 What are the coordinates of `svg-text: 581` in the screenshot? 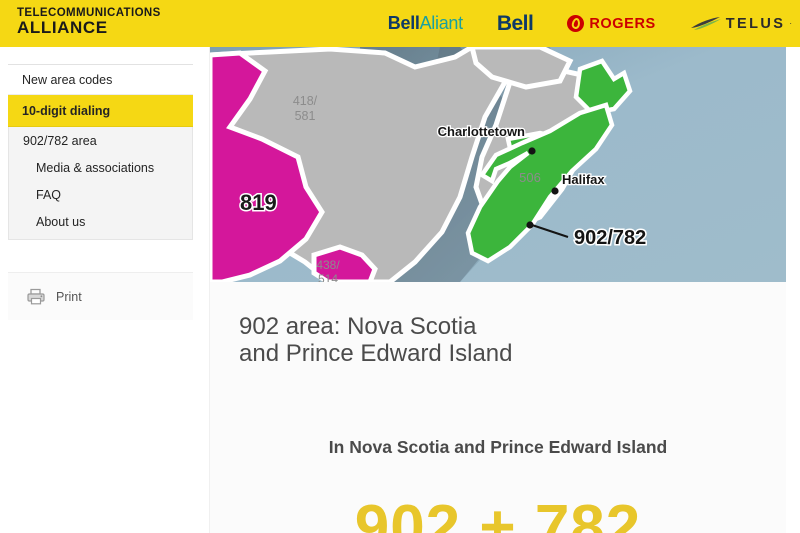 It's located at (305, 116).